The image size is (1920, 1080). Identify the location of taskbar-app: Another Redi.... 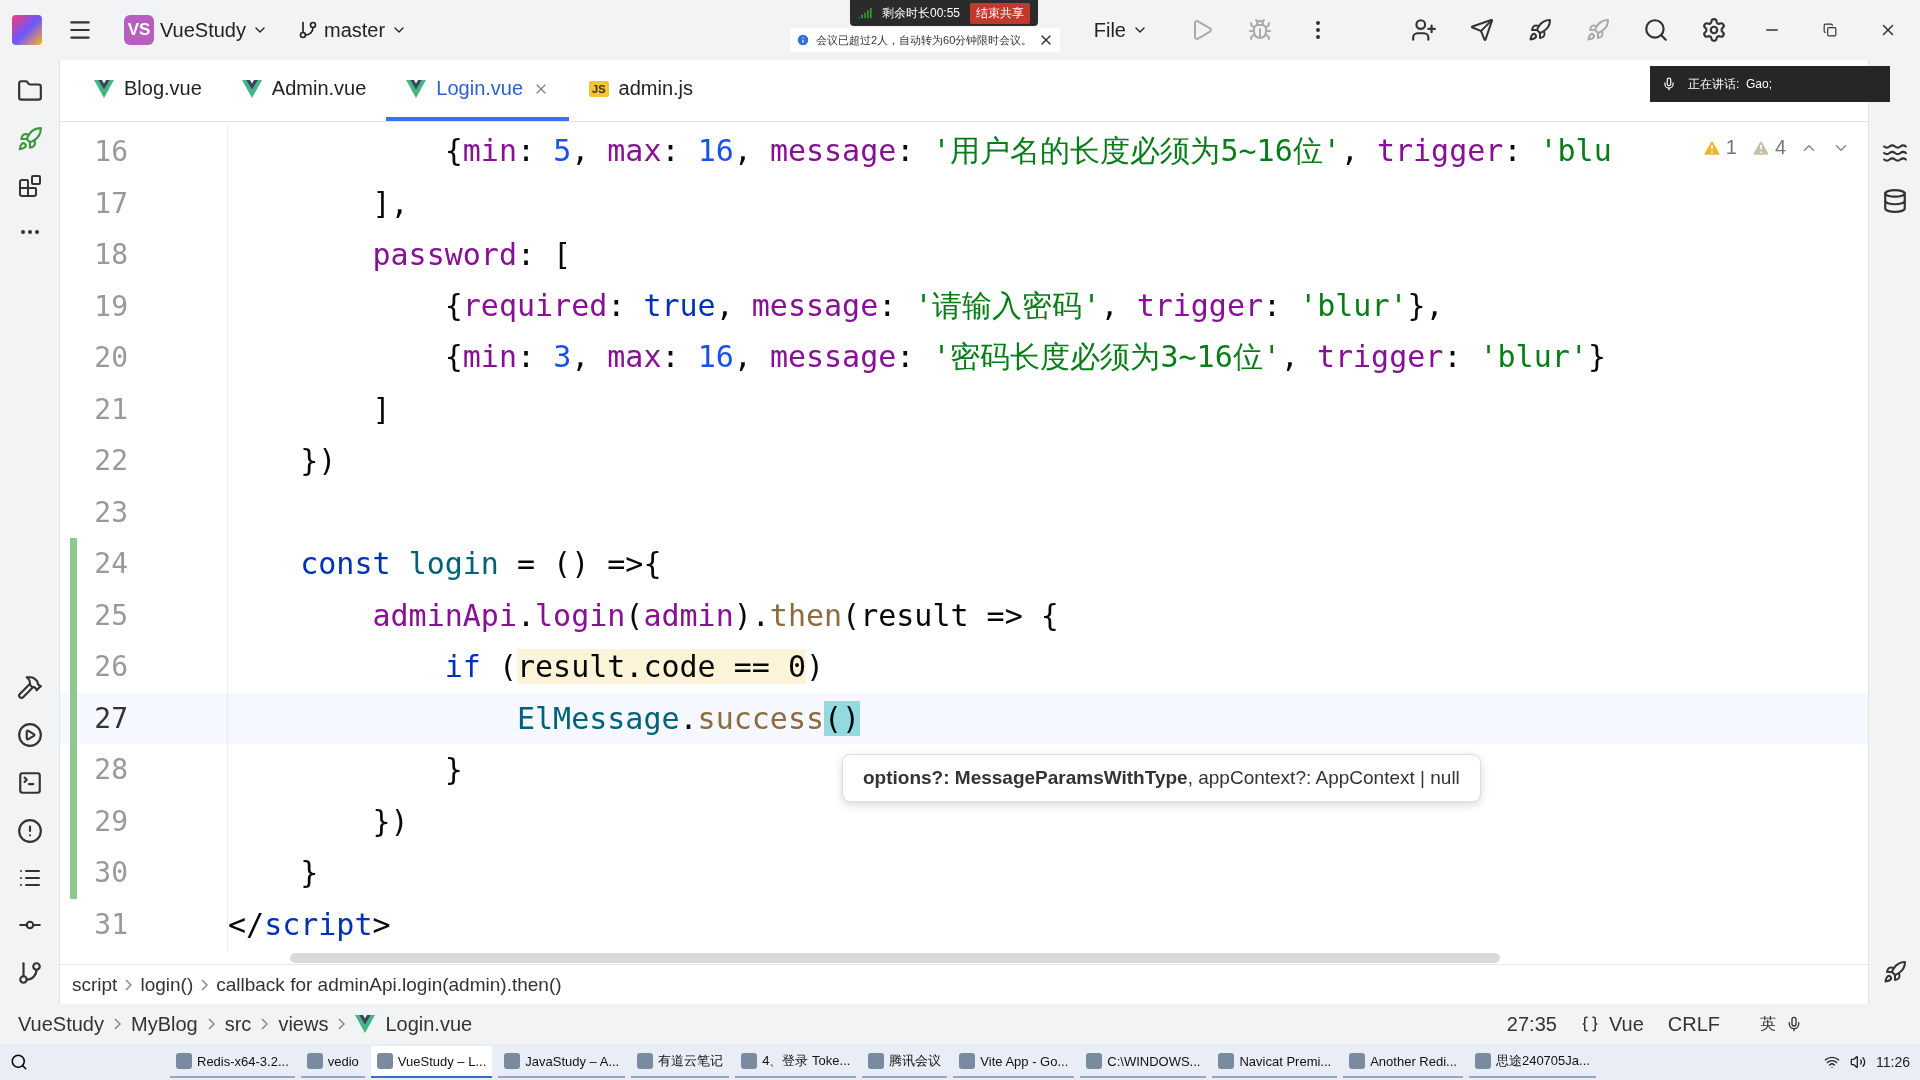
(1403, 1062).